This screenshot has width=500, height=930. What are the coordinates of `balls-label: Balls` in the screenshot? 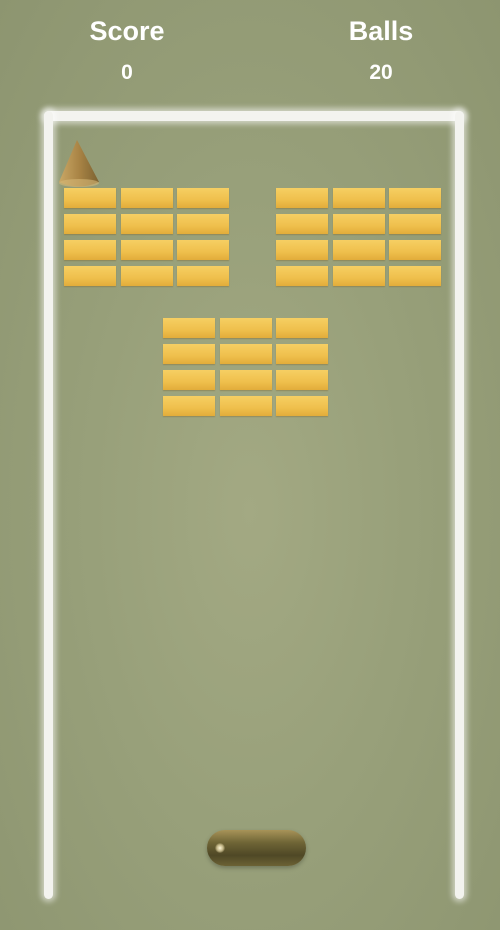 It's located at (381, 31).